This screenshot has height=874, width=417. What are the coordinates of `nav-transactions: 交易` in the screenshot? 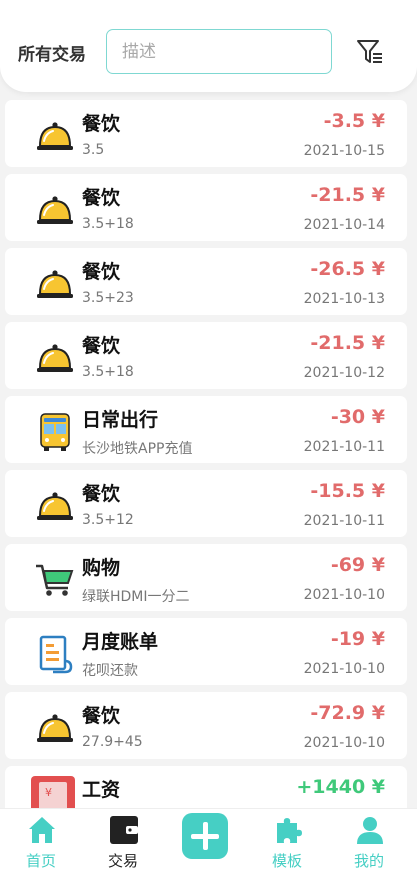 It's located at (123, 843).